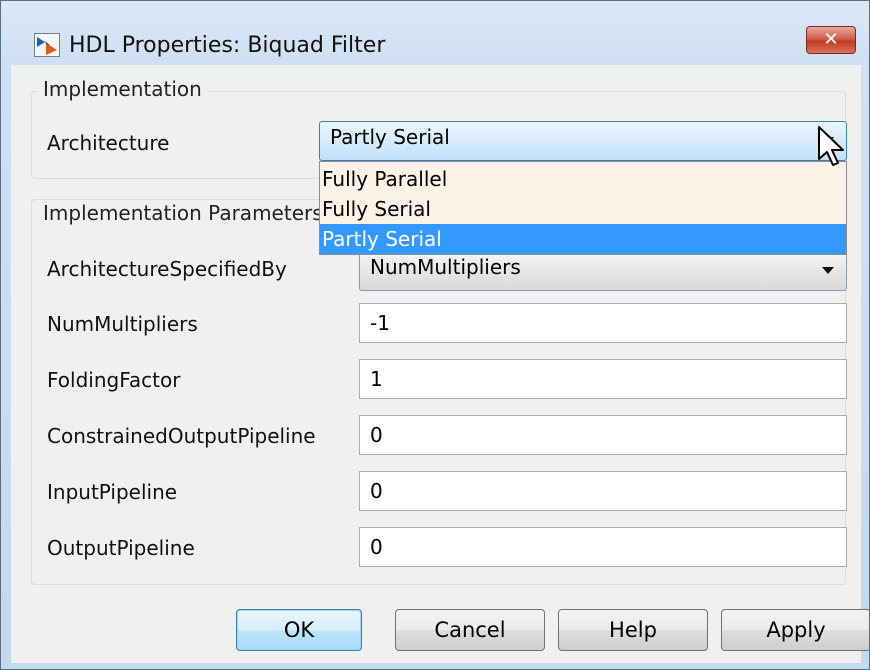  Describe the element at coordinates (376, 491) in the screenshot. I see `input-pipeline-value: 0` at that location.